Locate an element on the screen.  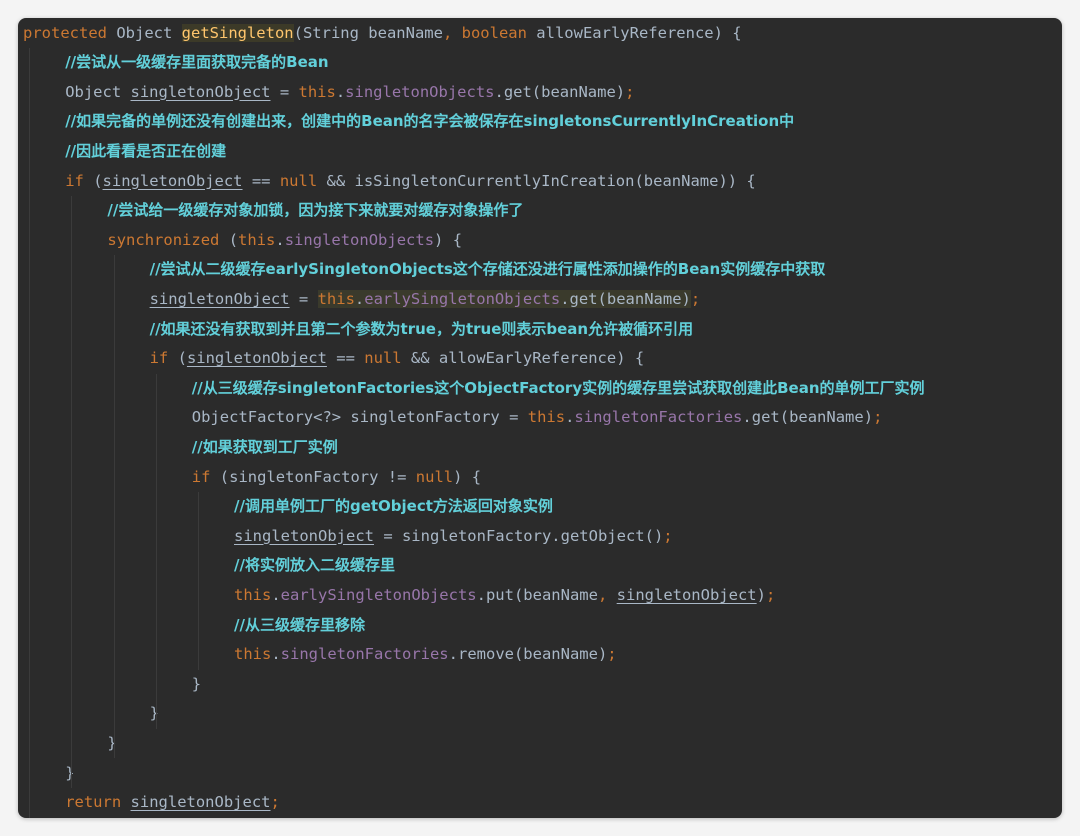
field-token: singletonObjects is located at coordinates (420, 91).